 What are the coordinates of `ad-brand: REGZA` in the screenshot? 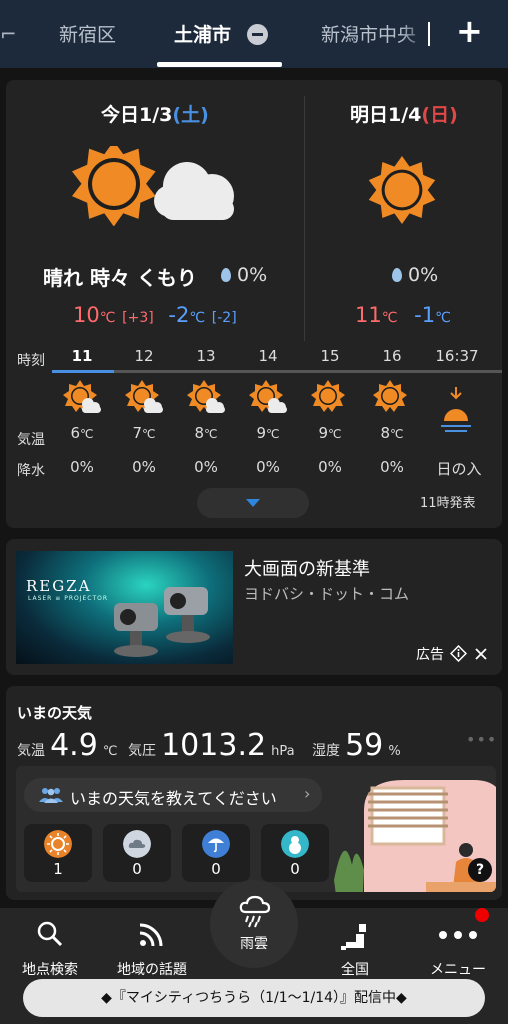 It's located at (59, 586).